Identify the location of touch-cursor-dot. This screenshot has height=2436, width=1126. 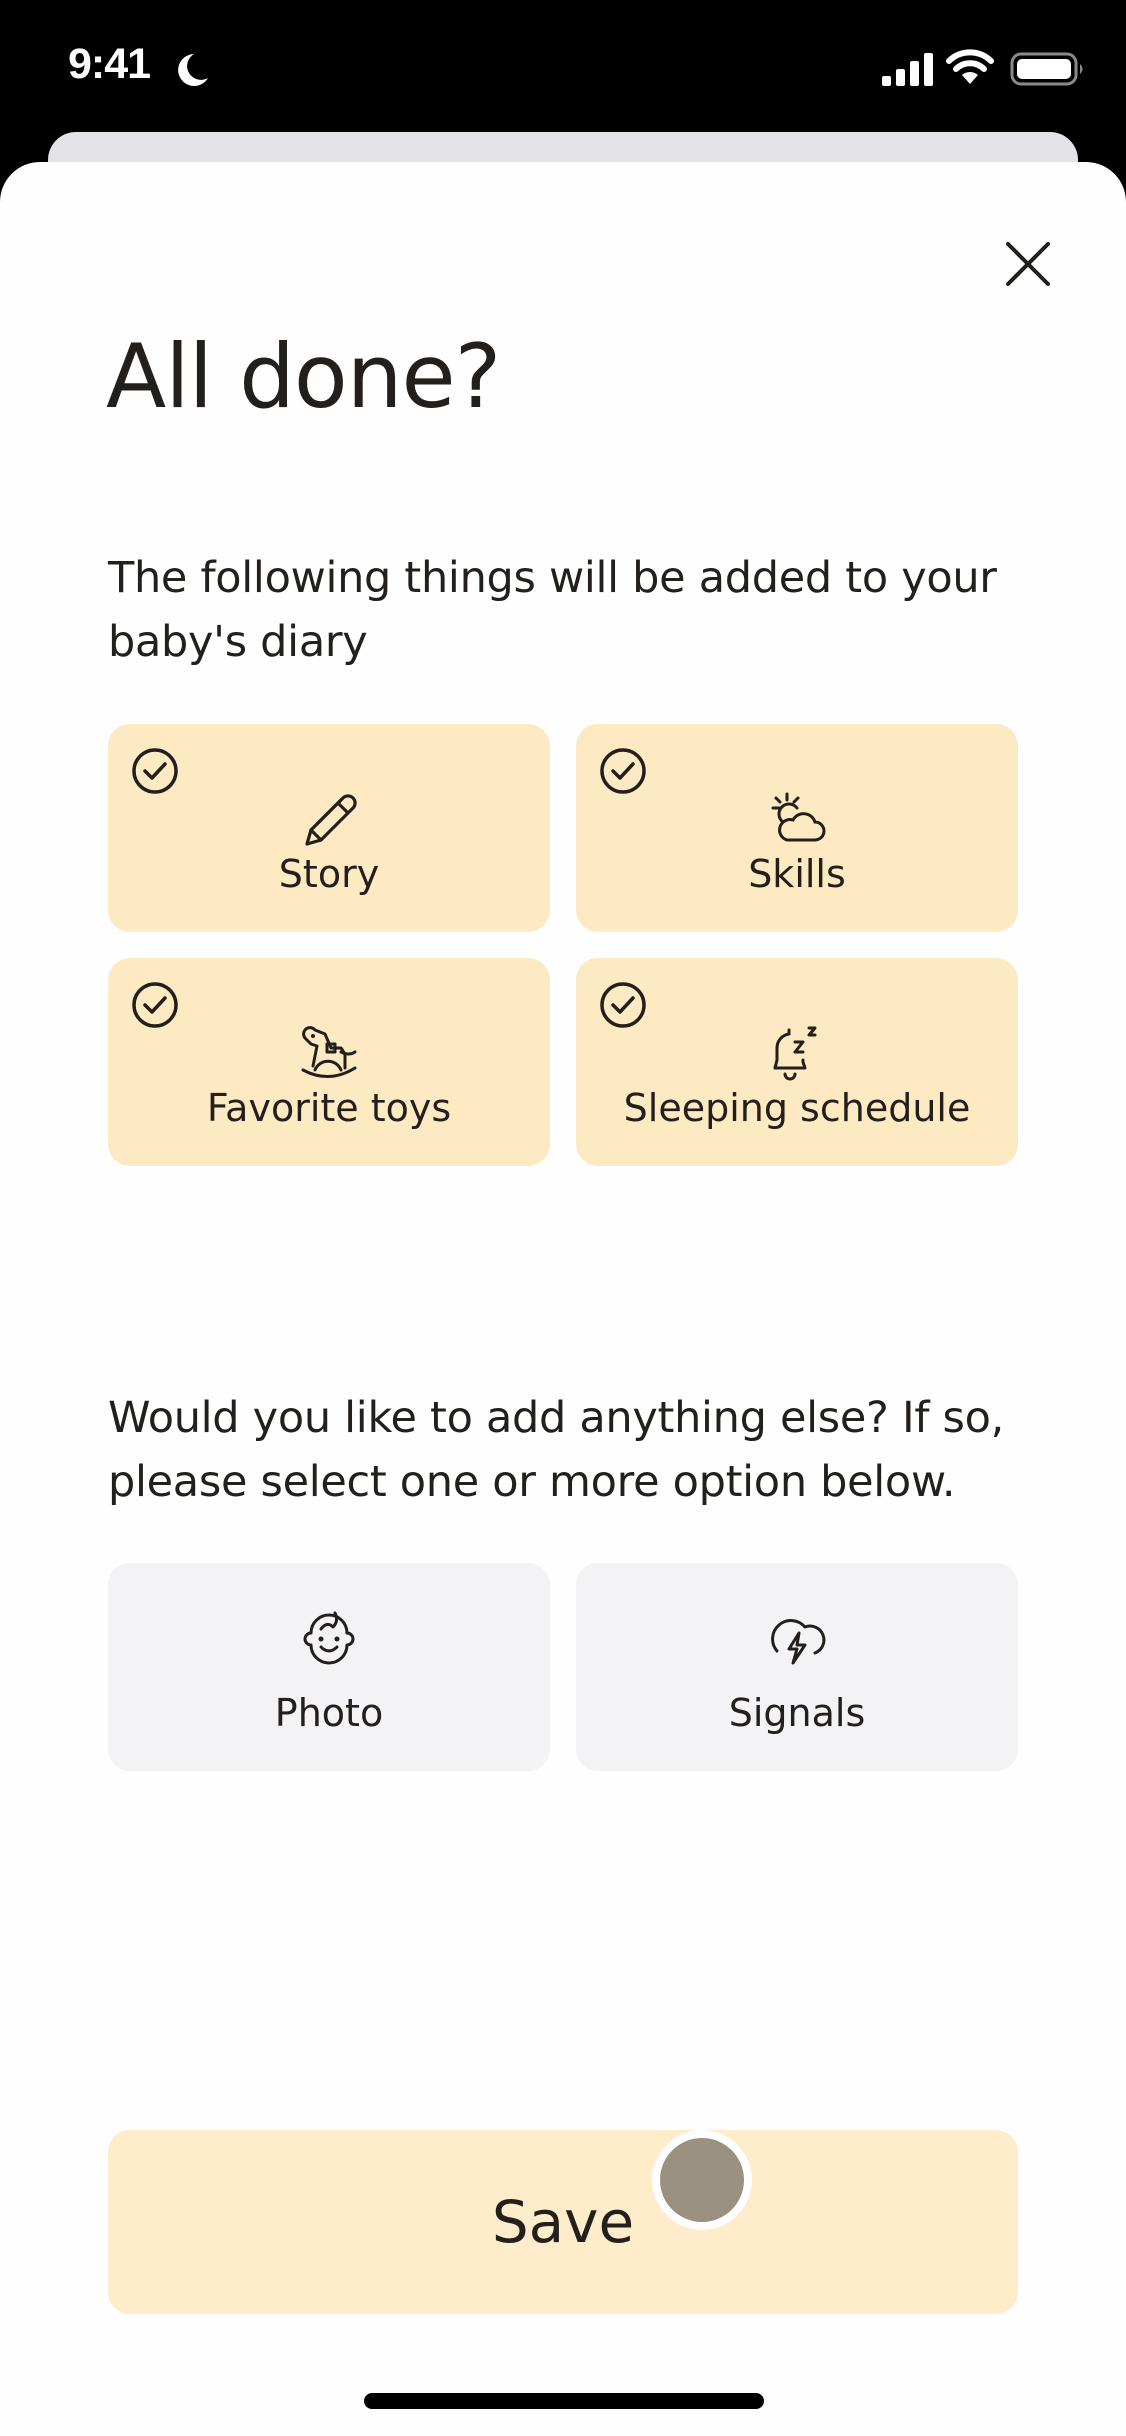
(702, 2180).